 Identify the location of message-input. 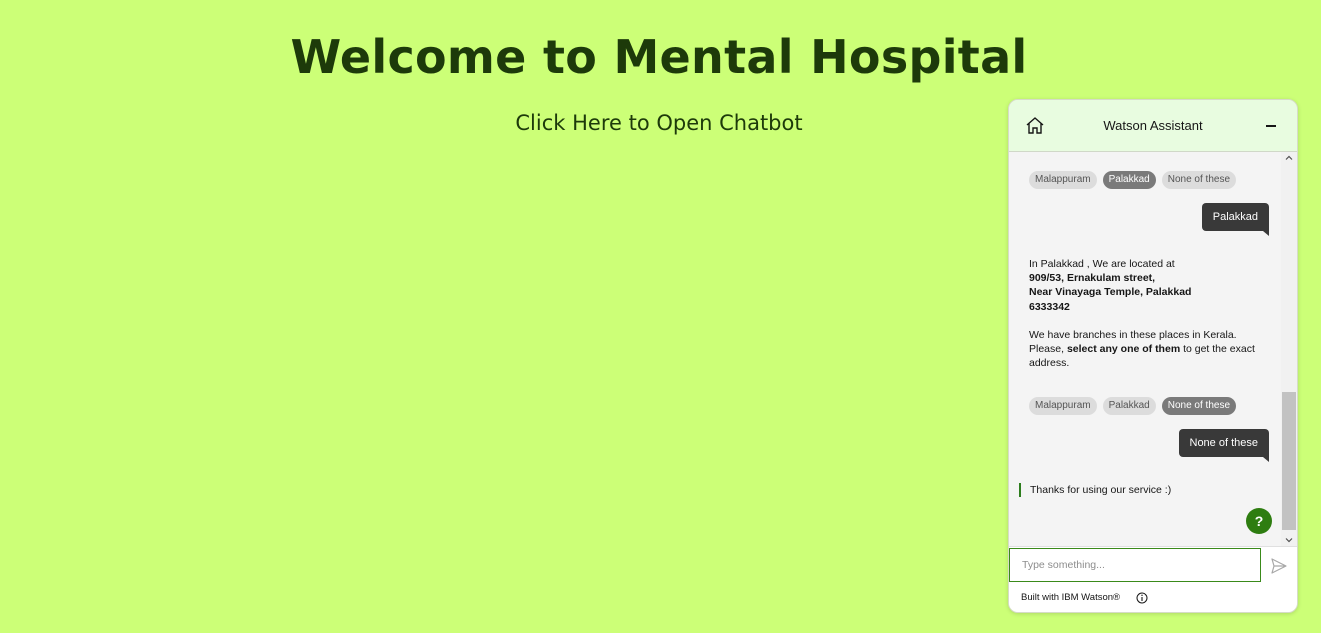
(1135, 565).